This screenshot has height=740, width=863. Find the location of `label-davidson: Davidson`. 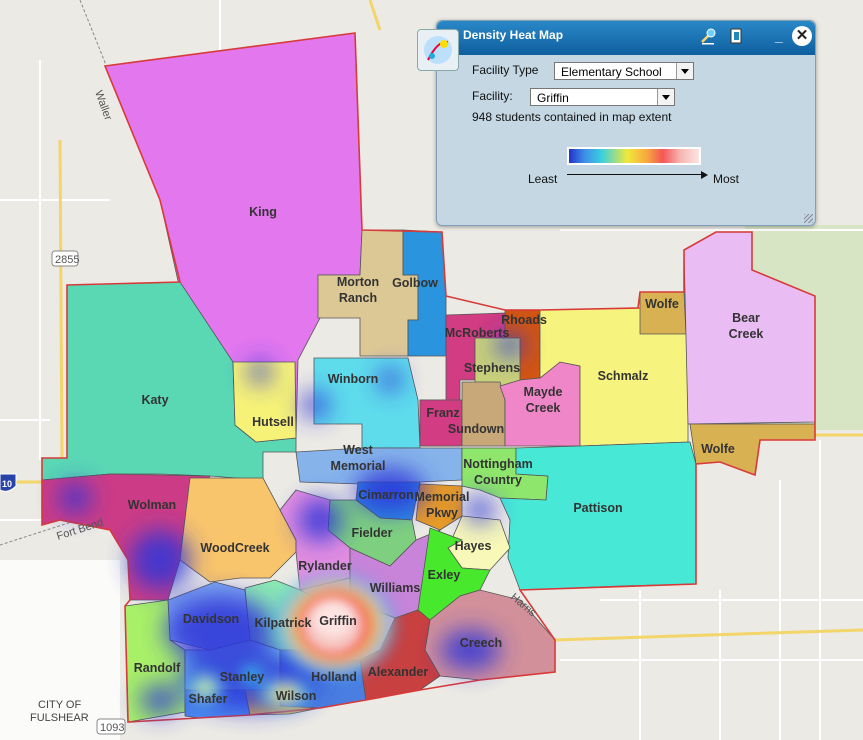

label-davidson: Davidson is located at coordinates (211, 619).